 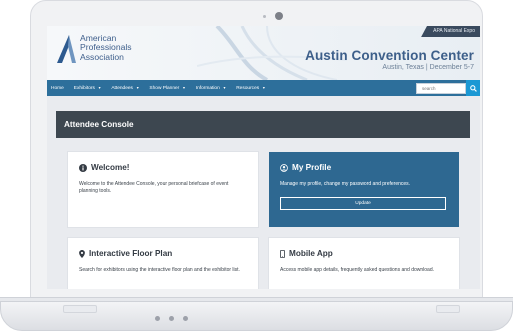 What do you see at coordinates (263, 124) in the screenshot?
I see `console-header: Attendee Console` at bounding box center [263, 124].